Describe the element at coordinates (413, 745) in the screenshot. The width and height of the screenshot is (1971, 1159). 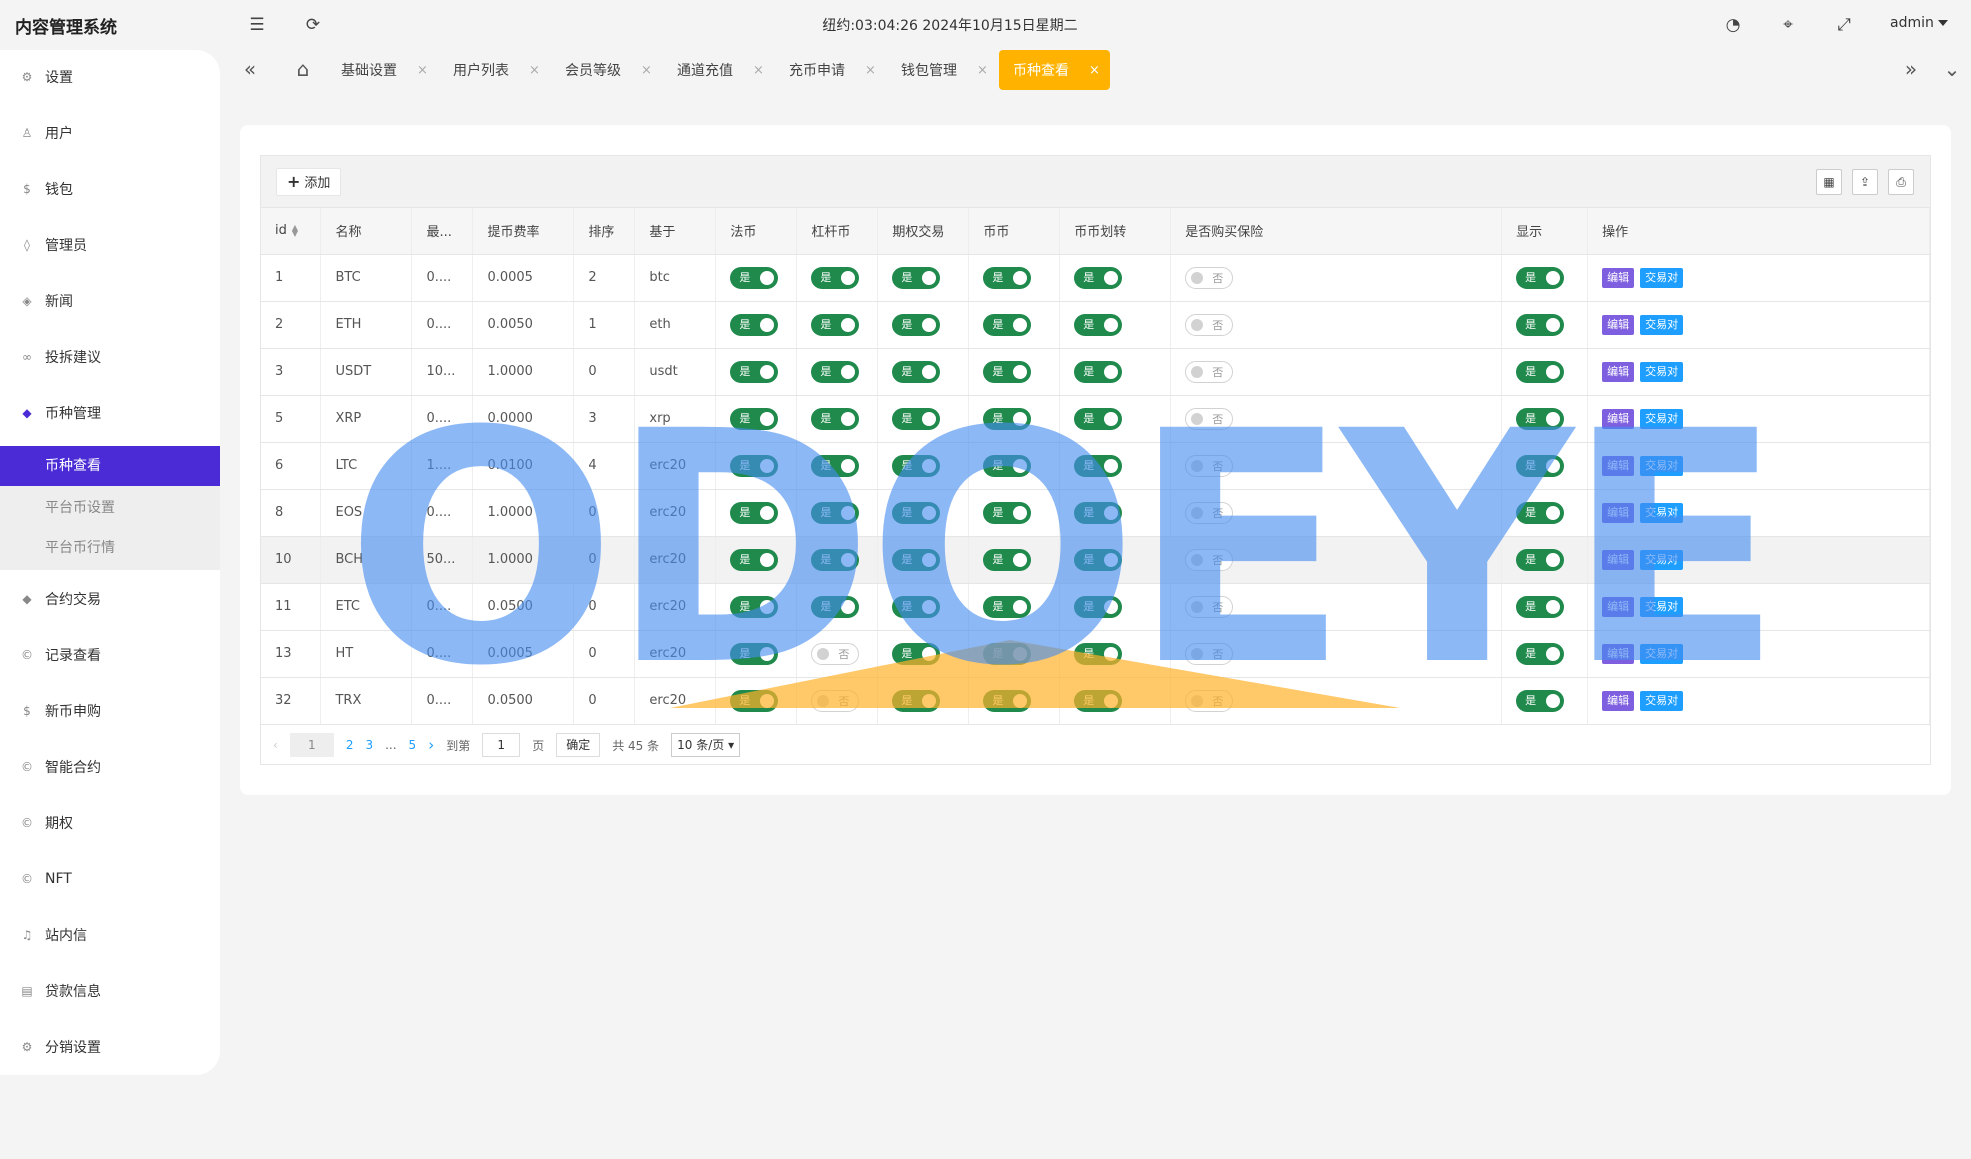
I see `page-link: 5` at that location.